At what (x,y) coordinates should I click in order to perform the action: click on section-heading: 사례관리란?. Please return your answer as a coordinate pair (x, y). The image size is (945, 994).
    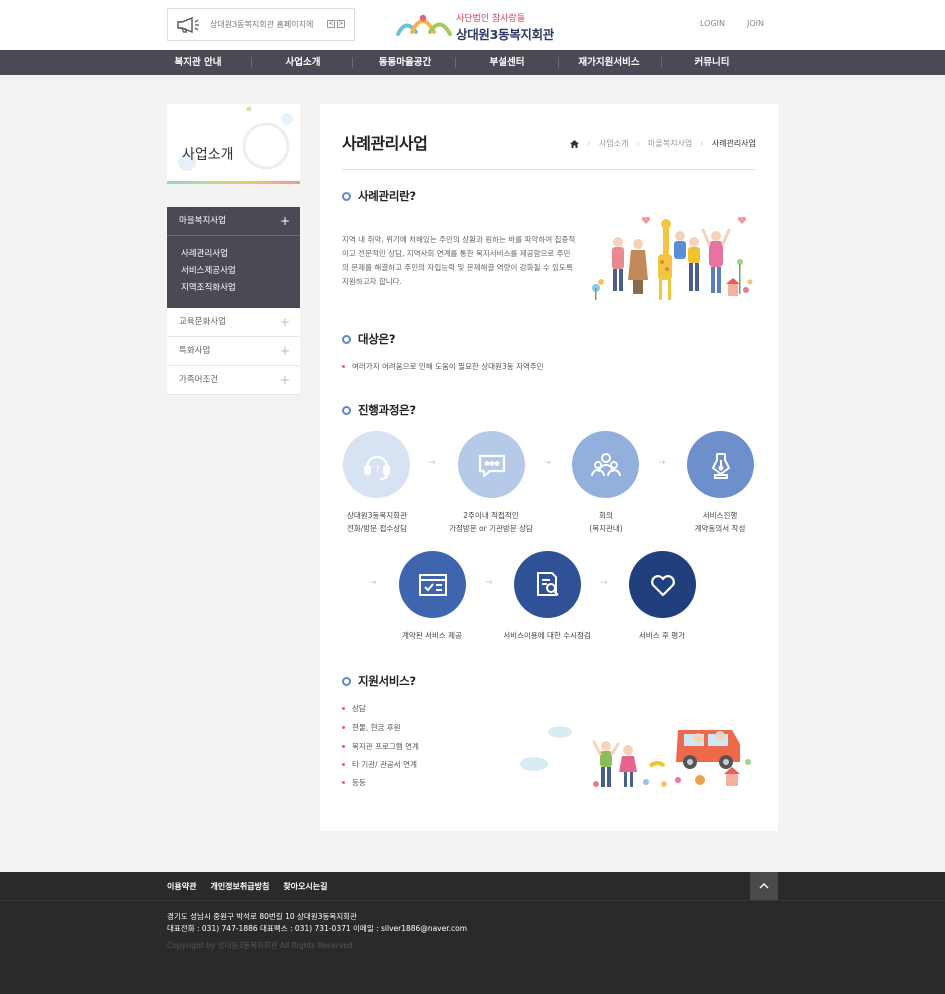
    Looking at the image, I should click on (379, 196).